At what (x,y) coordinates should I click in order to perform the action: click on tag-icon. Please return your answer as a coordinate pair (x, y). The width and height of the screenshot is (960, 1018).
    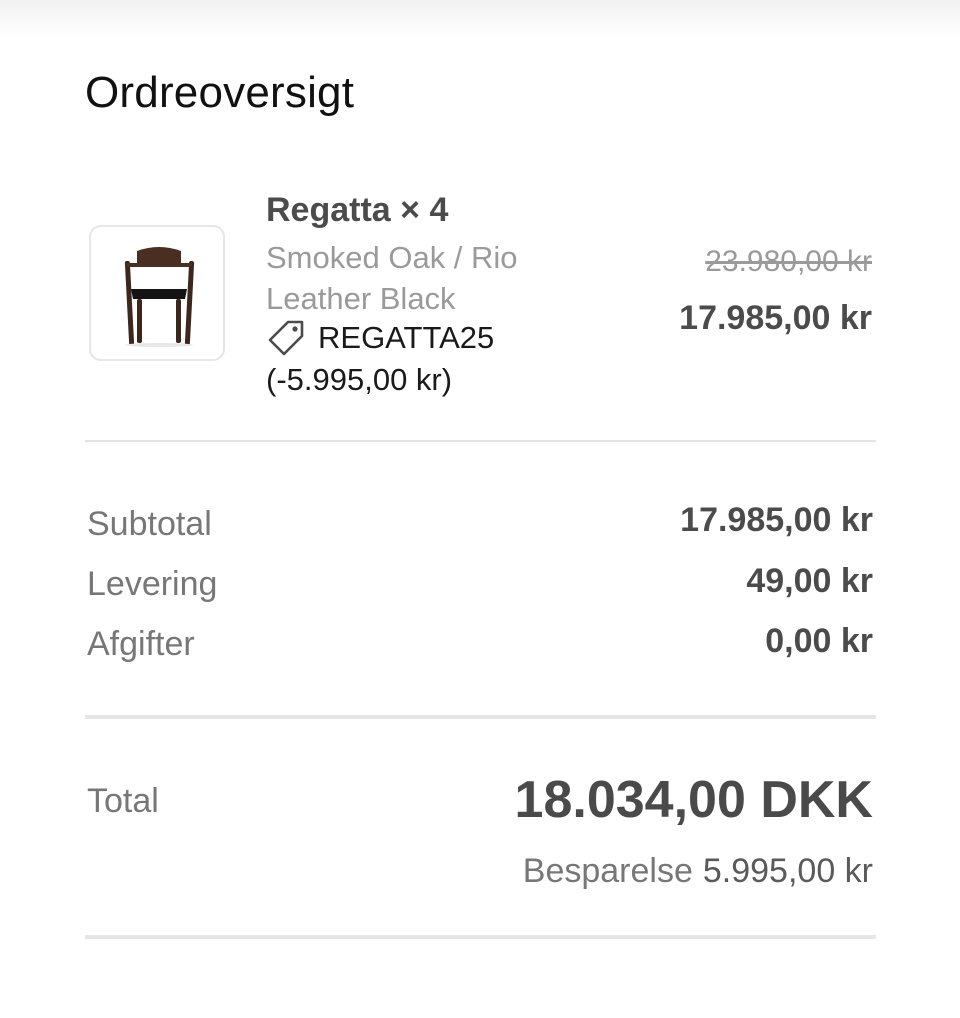
    Looking at the image, I should click on (286, 338).